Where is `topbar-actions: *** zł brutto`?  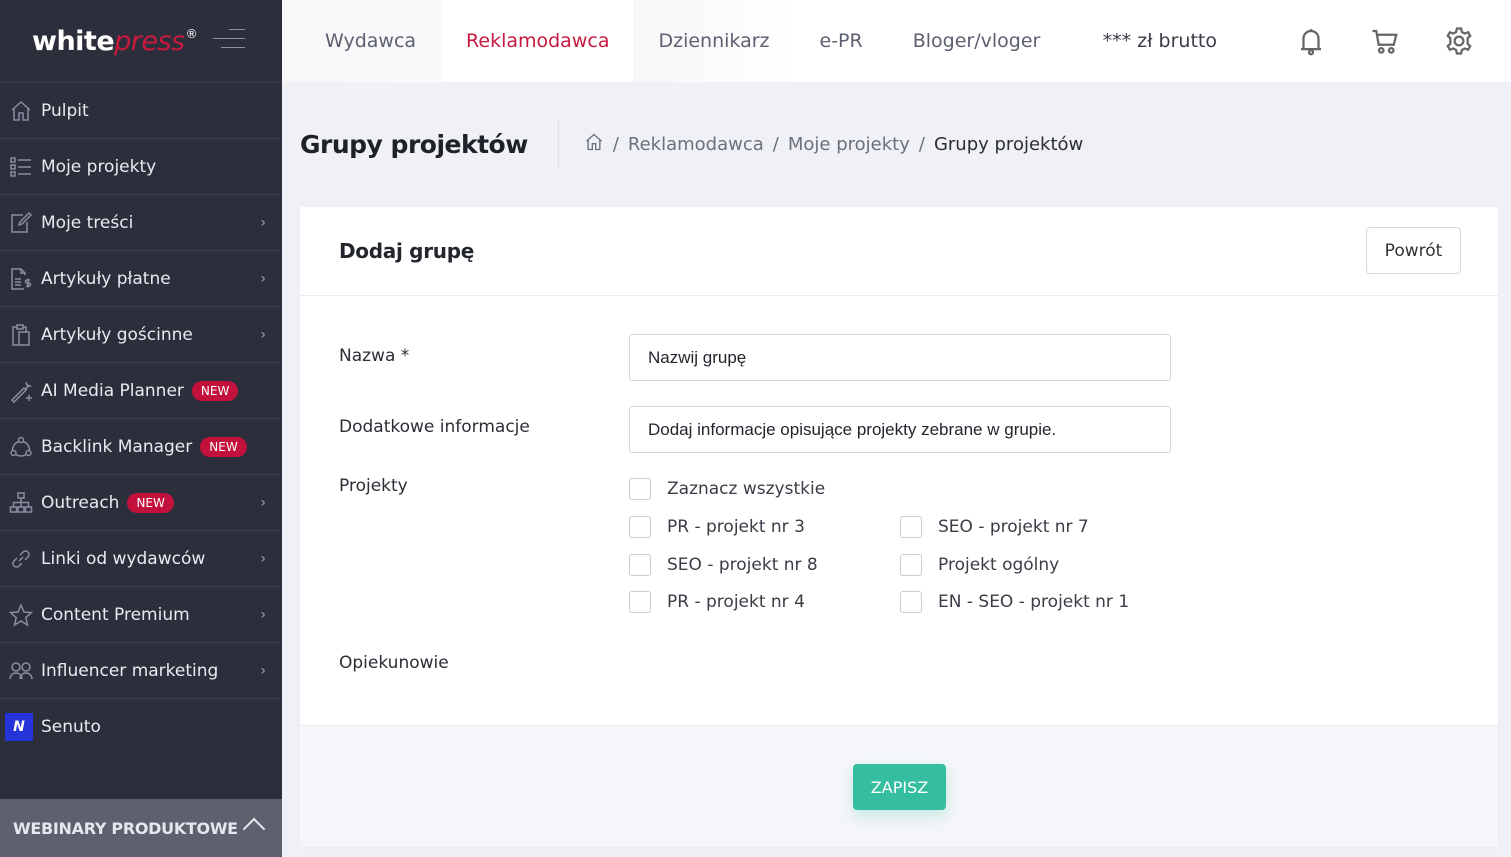 topbar-actions: *** zł brutto is located at coordinates (1307, 41).